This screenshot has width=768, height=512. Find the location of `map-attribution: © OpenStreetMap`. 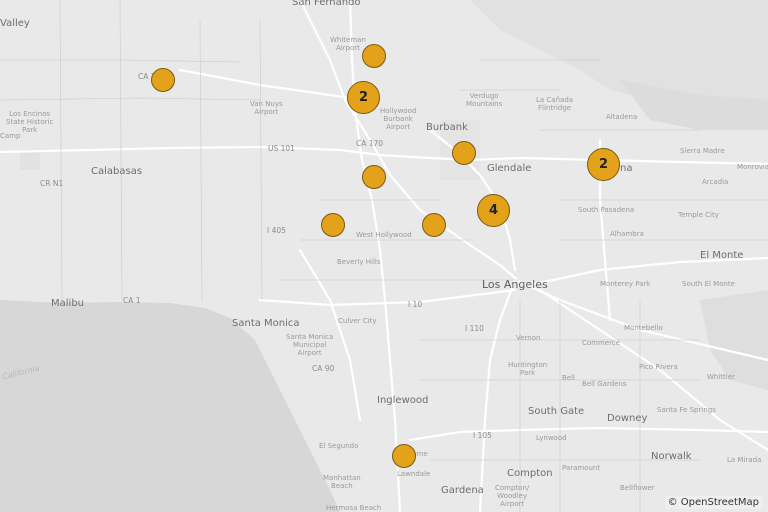

map-attribution: © OpenStreetMap is located at coordinates (713, 502).